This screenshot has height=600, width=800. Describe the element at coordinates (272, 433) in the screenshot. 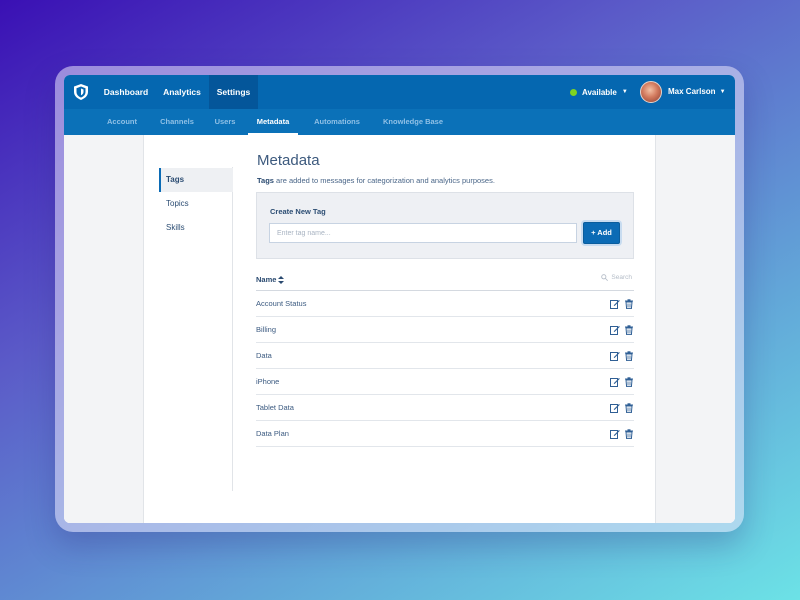

I see `row-label: Data Plan` at that location.